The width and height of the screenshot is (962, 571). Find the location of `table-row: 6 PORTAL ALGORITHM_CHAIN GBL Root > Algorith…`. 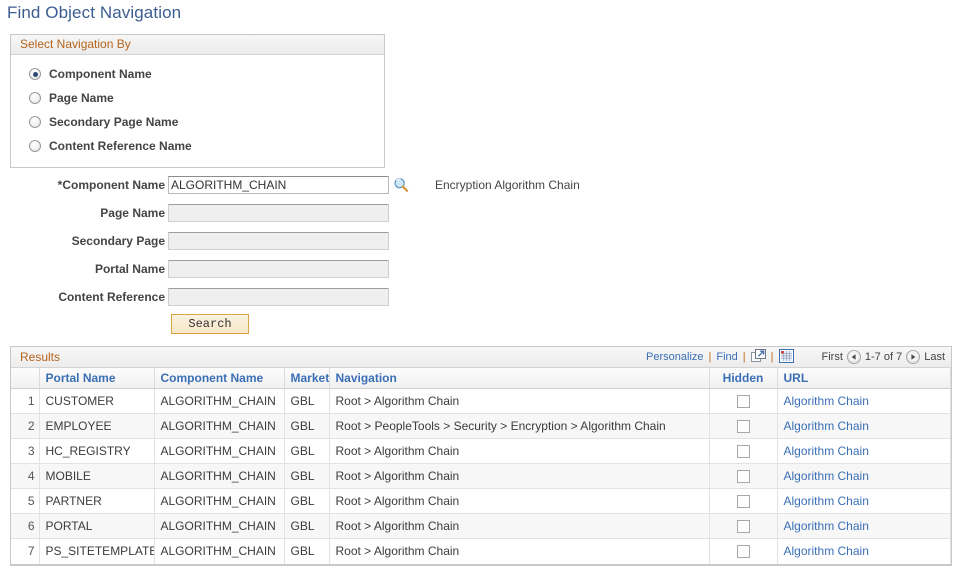

table-row: 6 PORTAL ALGORITHM_CHAIN GBL Root > Algorith… is located at coordinates (481, 526).